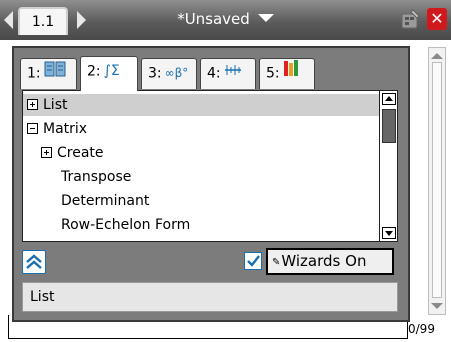 This screenshot has height=342, width=451. I want to click on document-title: *Unsaved, so click(225, 19).